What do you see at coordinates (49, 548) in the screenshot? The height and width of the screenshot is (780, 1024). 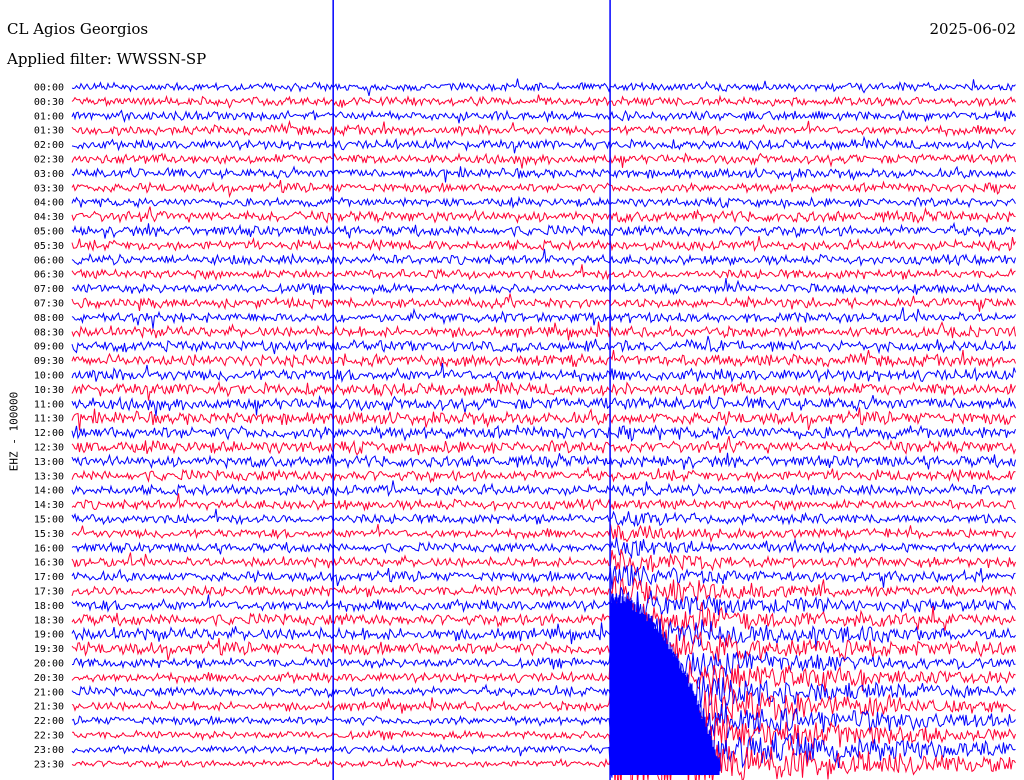 I see `row-label: 16:00` at bounding box center [49, 548].